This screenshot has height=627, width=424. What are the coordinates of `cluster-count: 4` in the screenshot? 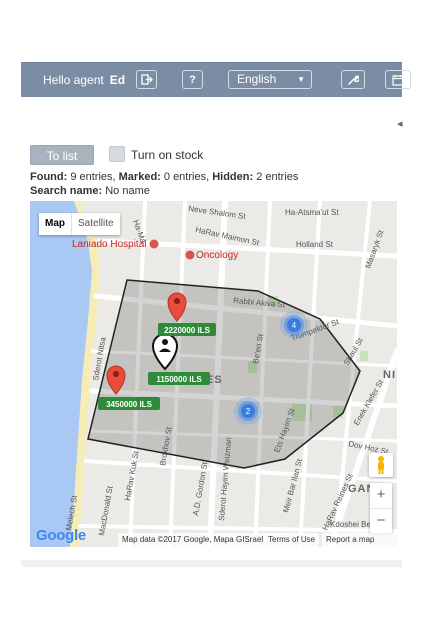 It's located at (294, 325).